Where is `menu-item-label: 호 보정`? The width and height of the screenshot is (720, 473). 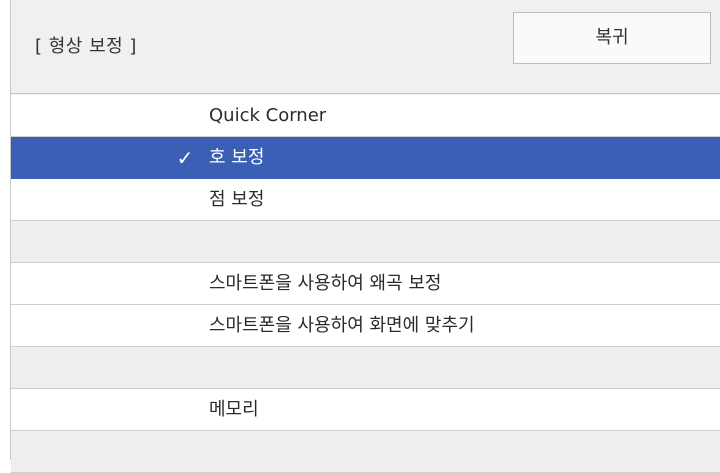 menu-item-label: 호 보정 is located at coordinates (237, 157).